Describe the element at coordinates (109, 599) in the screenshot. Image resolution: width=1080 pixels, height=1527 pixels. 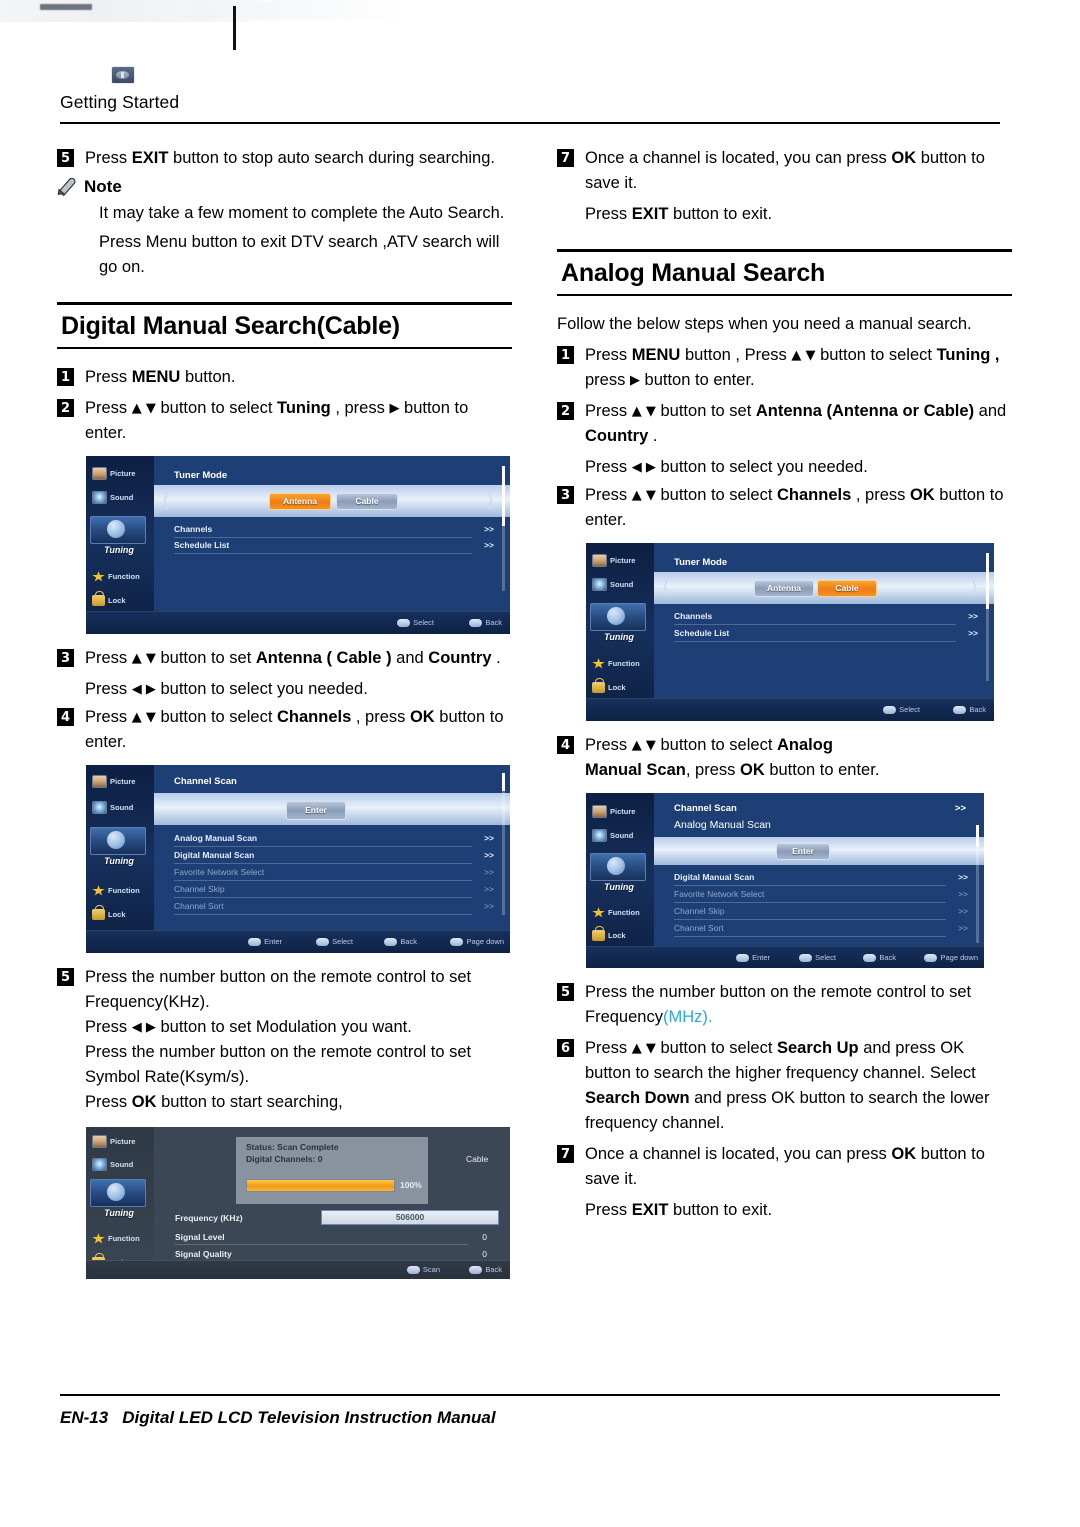
I see `sidebar-item-lock: Lock` at that location.